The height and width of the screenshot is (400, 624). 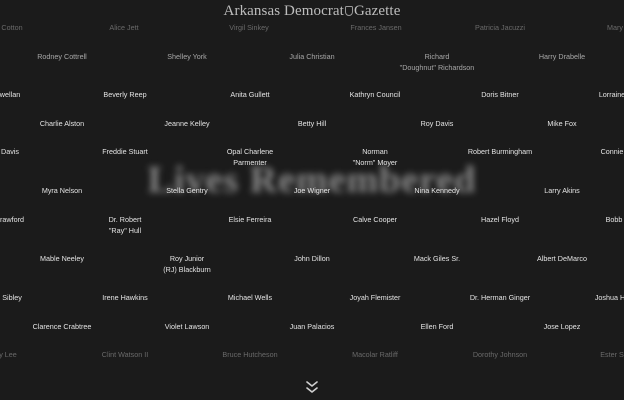 What do you see at coordinates (375, 354) in the screenshot?
I see `name-item: Macolar Ratliff` at bounding box center [375, 354].